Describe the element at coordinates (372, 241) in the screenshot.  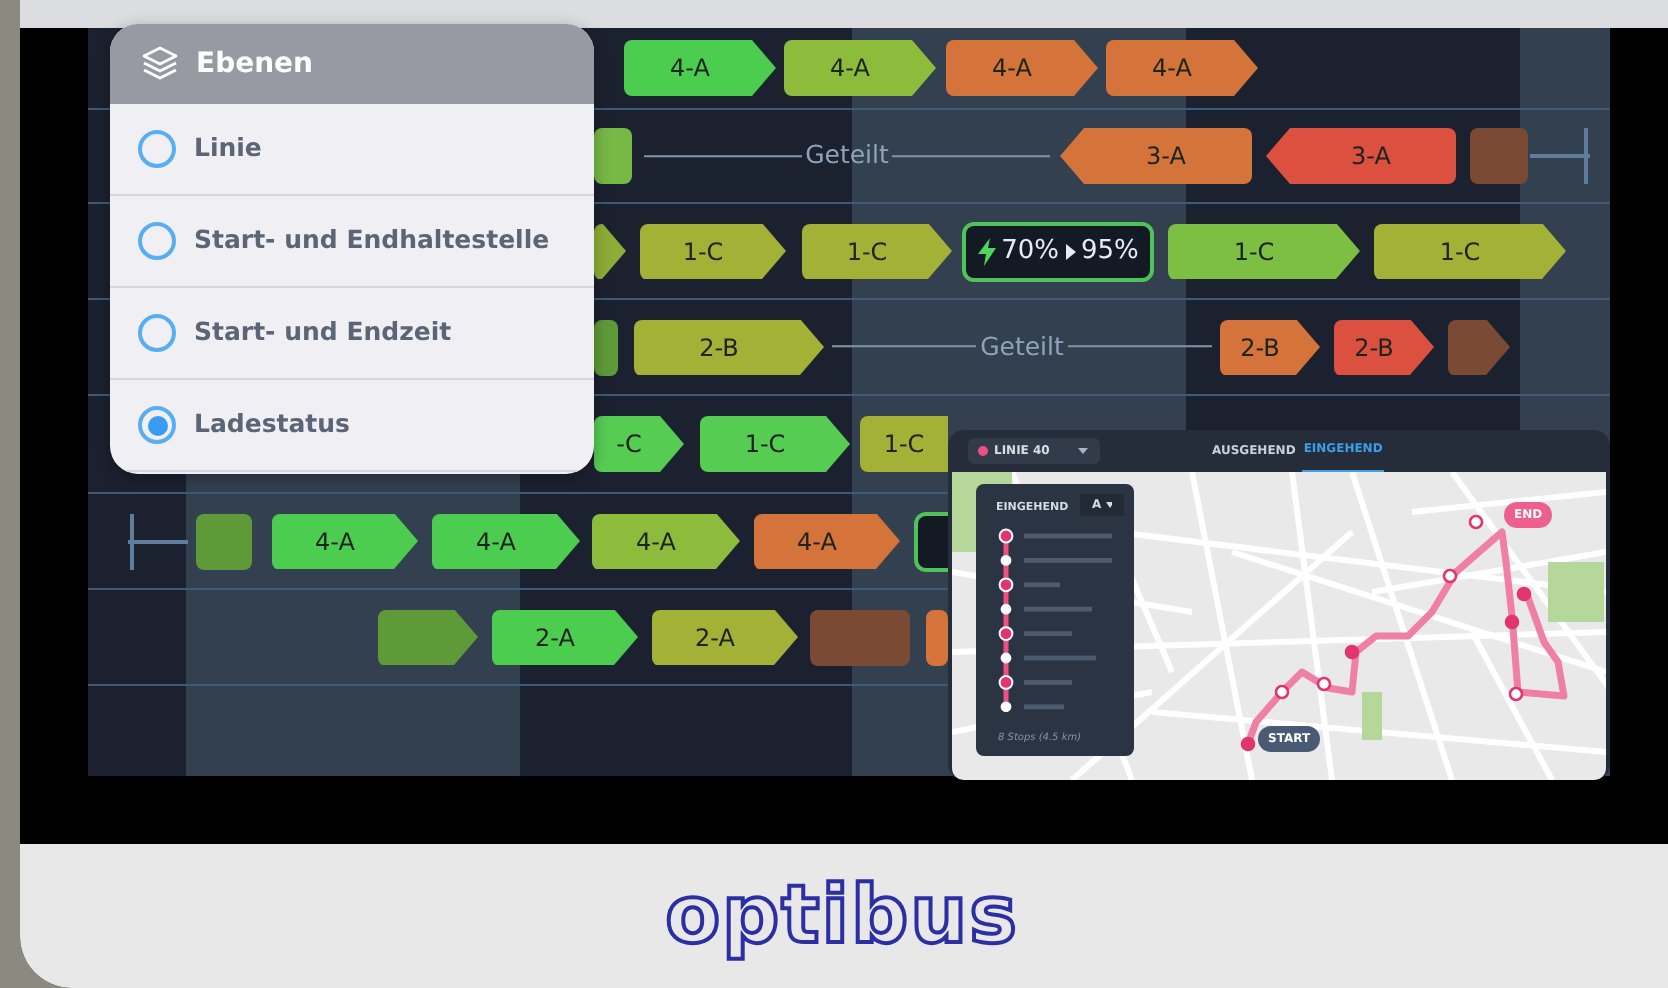
I see `layer-option-label: Start- und Endhaltestelle` at that location.